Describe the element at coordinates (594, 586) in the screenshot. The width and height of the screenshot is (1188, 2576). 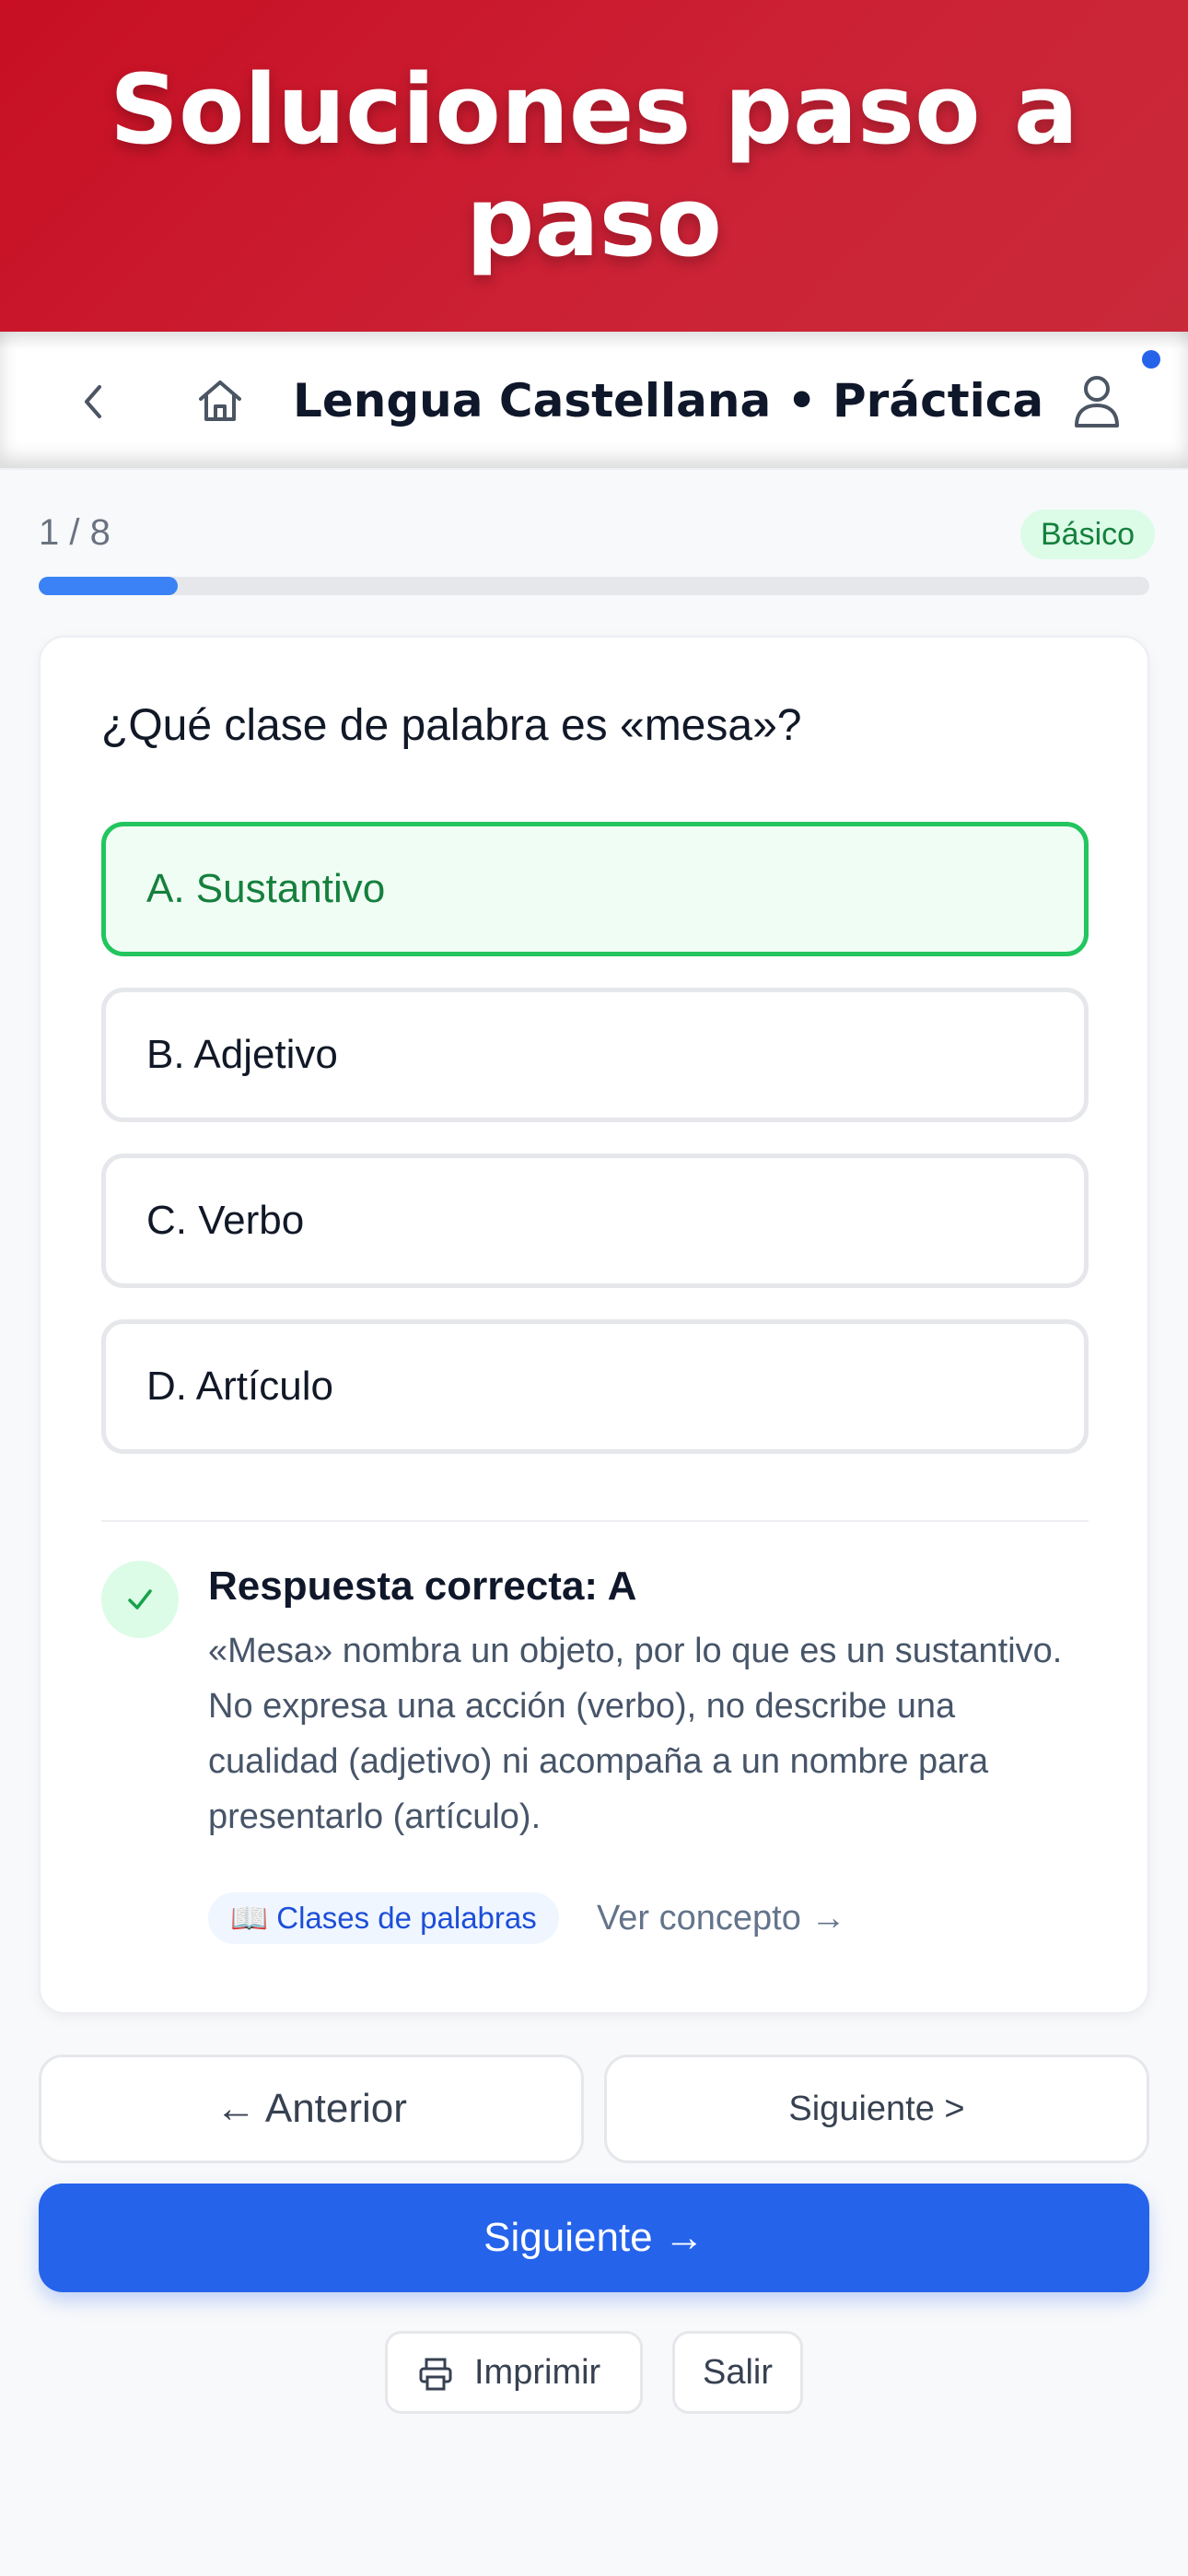
I see `progress-bar` at that location.